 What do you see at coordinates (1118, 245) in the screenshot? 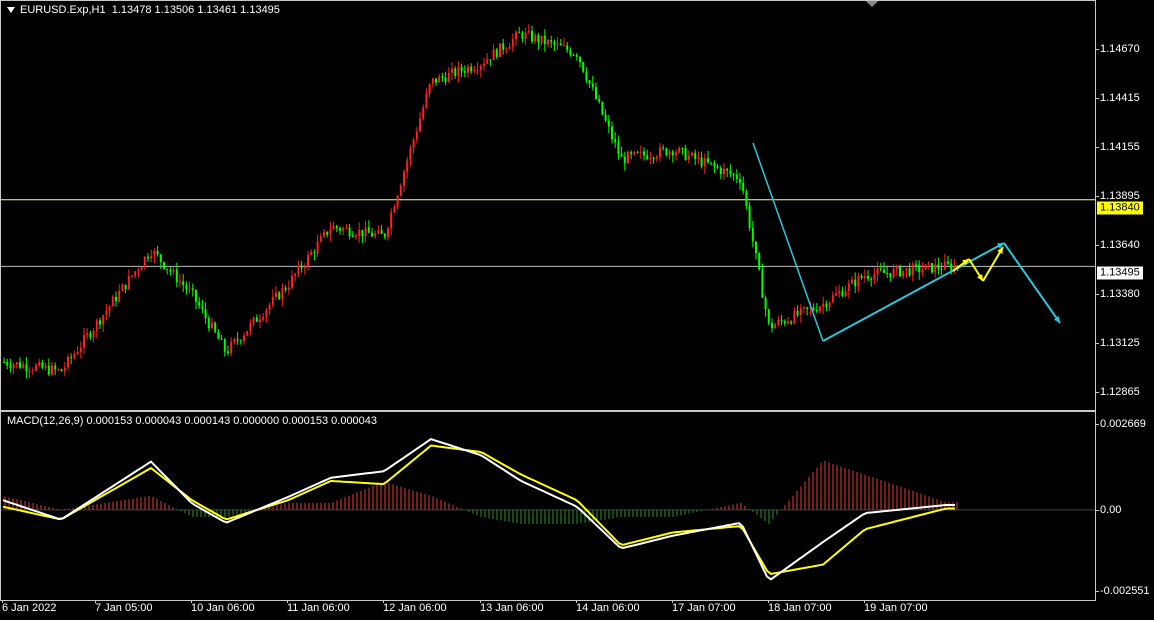
I see `price-tick: 1.13640` at bounding box center [1118, 245].